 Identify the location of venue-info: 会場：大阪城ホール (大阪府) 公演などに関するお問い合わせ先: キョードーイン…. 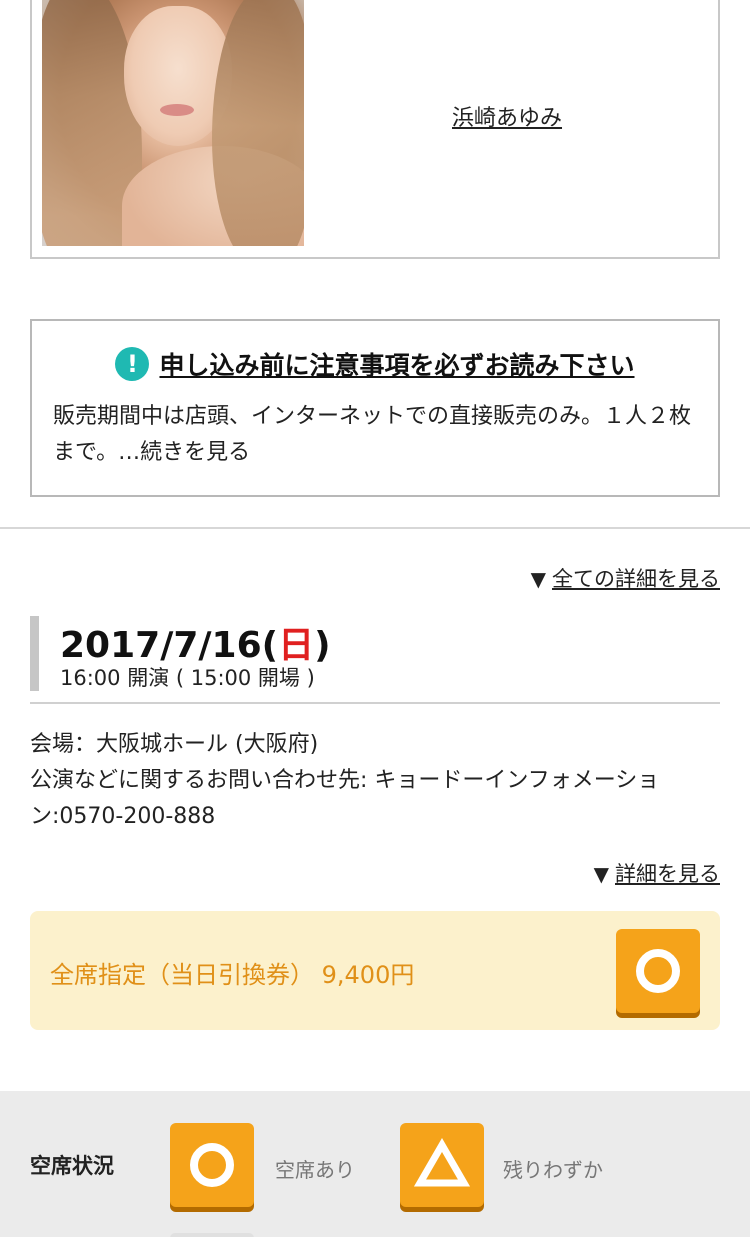
(375, 781).